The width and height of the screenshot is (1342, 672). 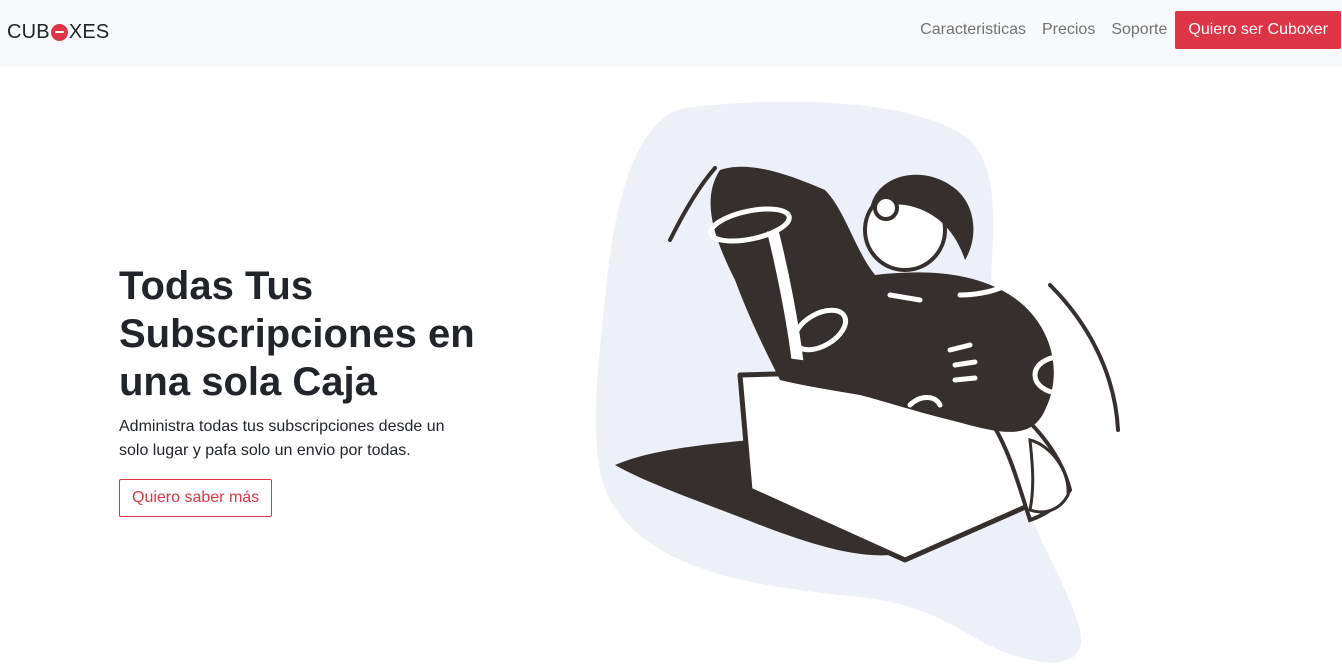 I want to click on nav-link-soporte: Soporte, so click(x=1139, y=30).